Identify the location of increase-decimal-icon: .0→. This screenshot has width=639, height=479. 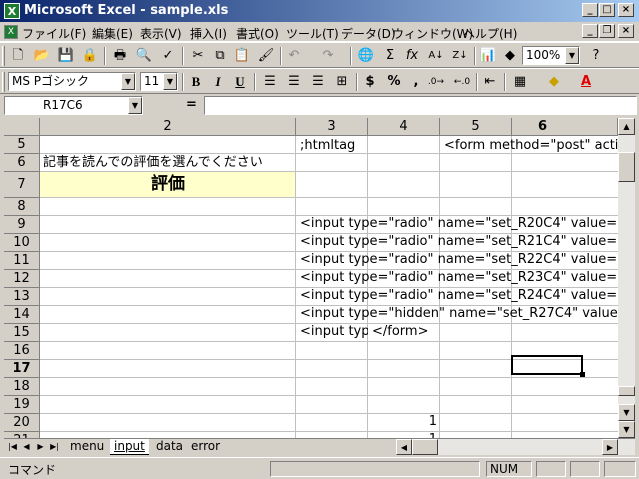
(436, 82).